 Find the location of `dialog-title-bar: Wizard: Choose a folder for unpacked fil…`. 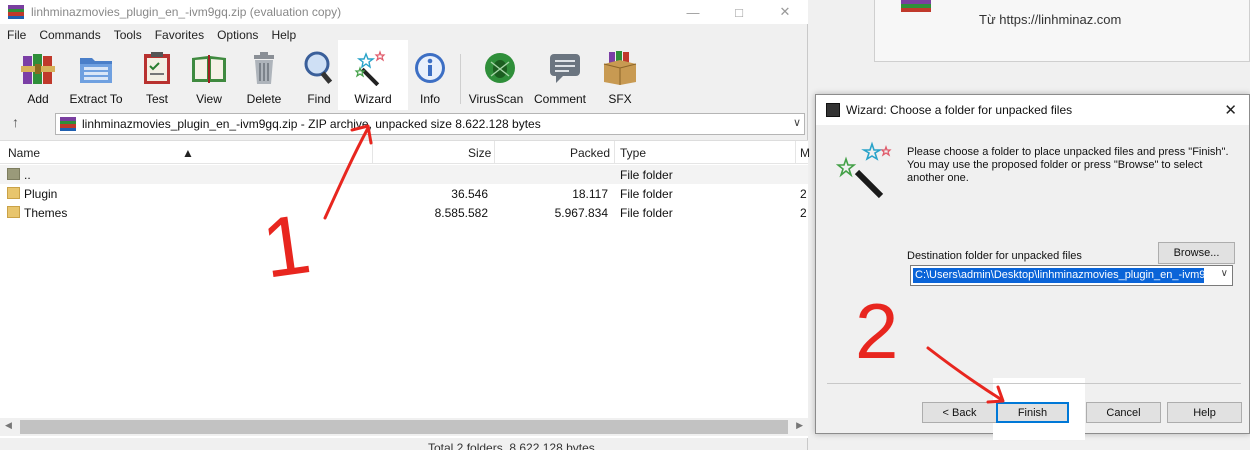

dialog-title-bar: Wizard: Choose a folder for unpacked fil… is located at coordinates (1032, 110).